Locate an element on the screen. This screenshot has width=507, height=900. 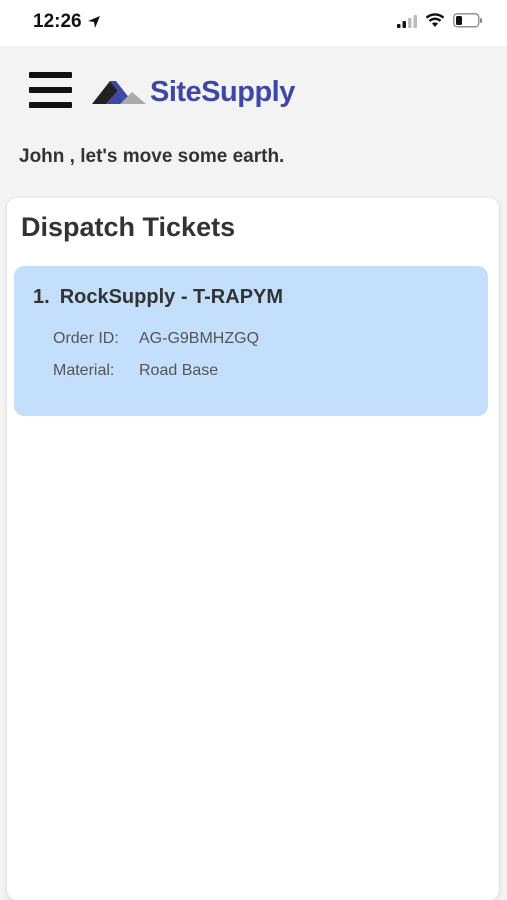
ticket-title: 1. RockSupply - T-RAPYM is located at coordinates (158, 297).